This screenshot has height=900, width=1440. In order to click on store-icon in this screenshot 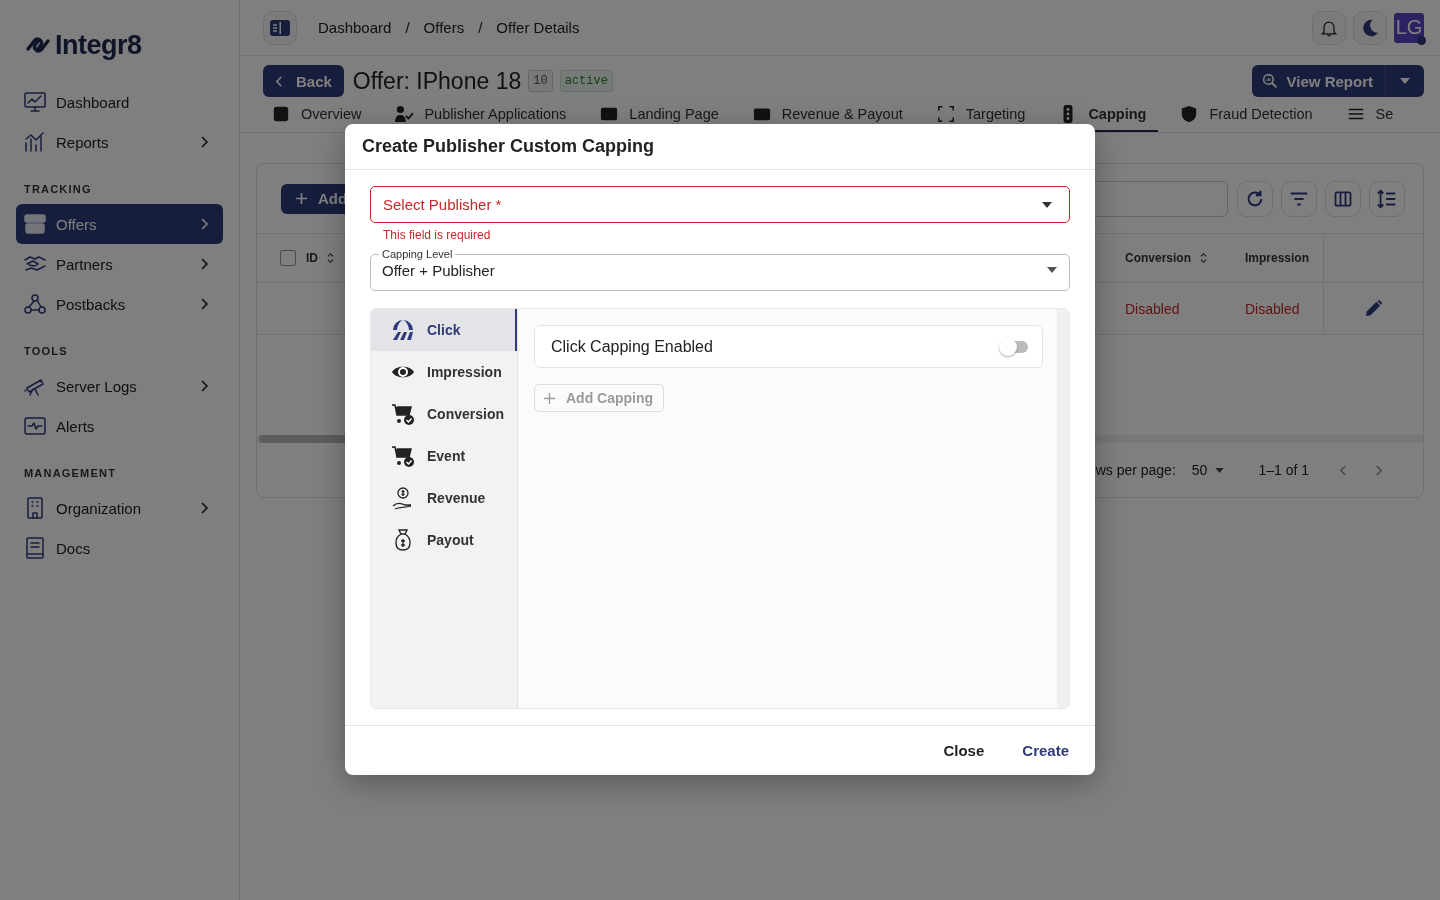, I will do `click(35, 224)`.